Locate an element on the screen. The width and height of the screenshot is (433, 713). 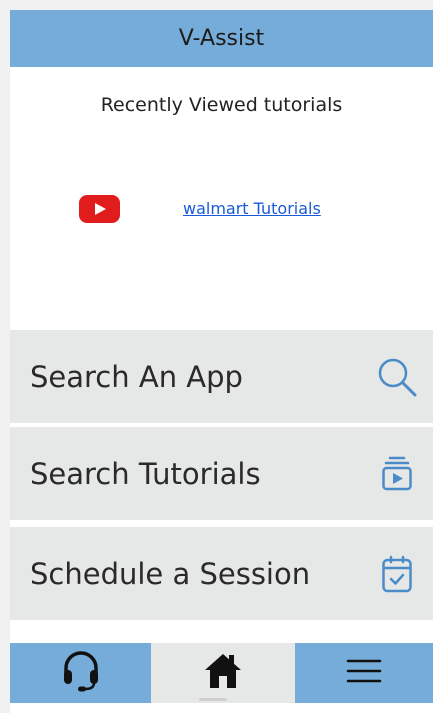
headset-icon is located at coordinates (81, 673).